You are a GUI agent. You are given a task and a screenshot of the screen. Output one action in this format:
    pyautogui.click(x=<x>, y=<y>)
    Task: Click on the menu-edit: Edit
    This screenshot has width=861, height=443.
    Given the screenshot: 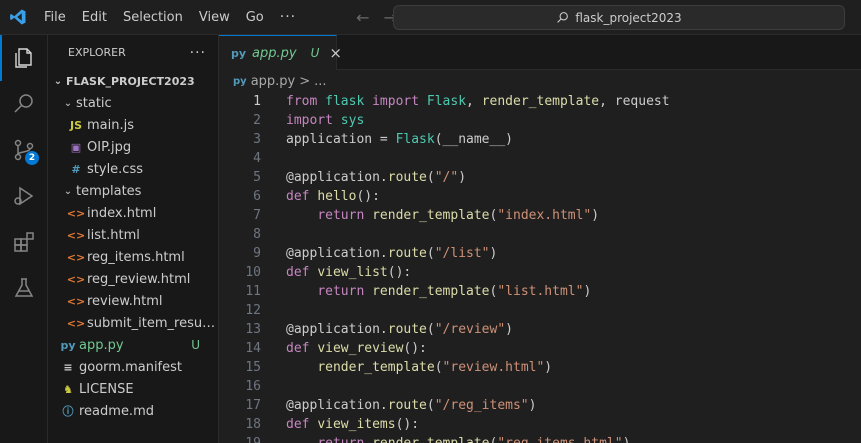 What is the action you would take?
    pyautogui.click(x=94, y=17)
    